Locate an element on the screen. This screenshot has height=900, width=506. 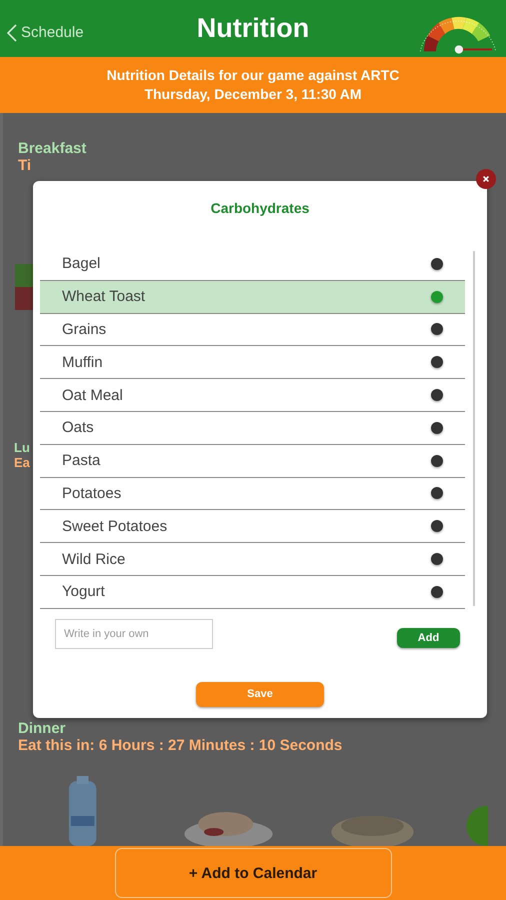
meal-title: Lu is located at coordinates (22, 448).